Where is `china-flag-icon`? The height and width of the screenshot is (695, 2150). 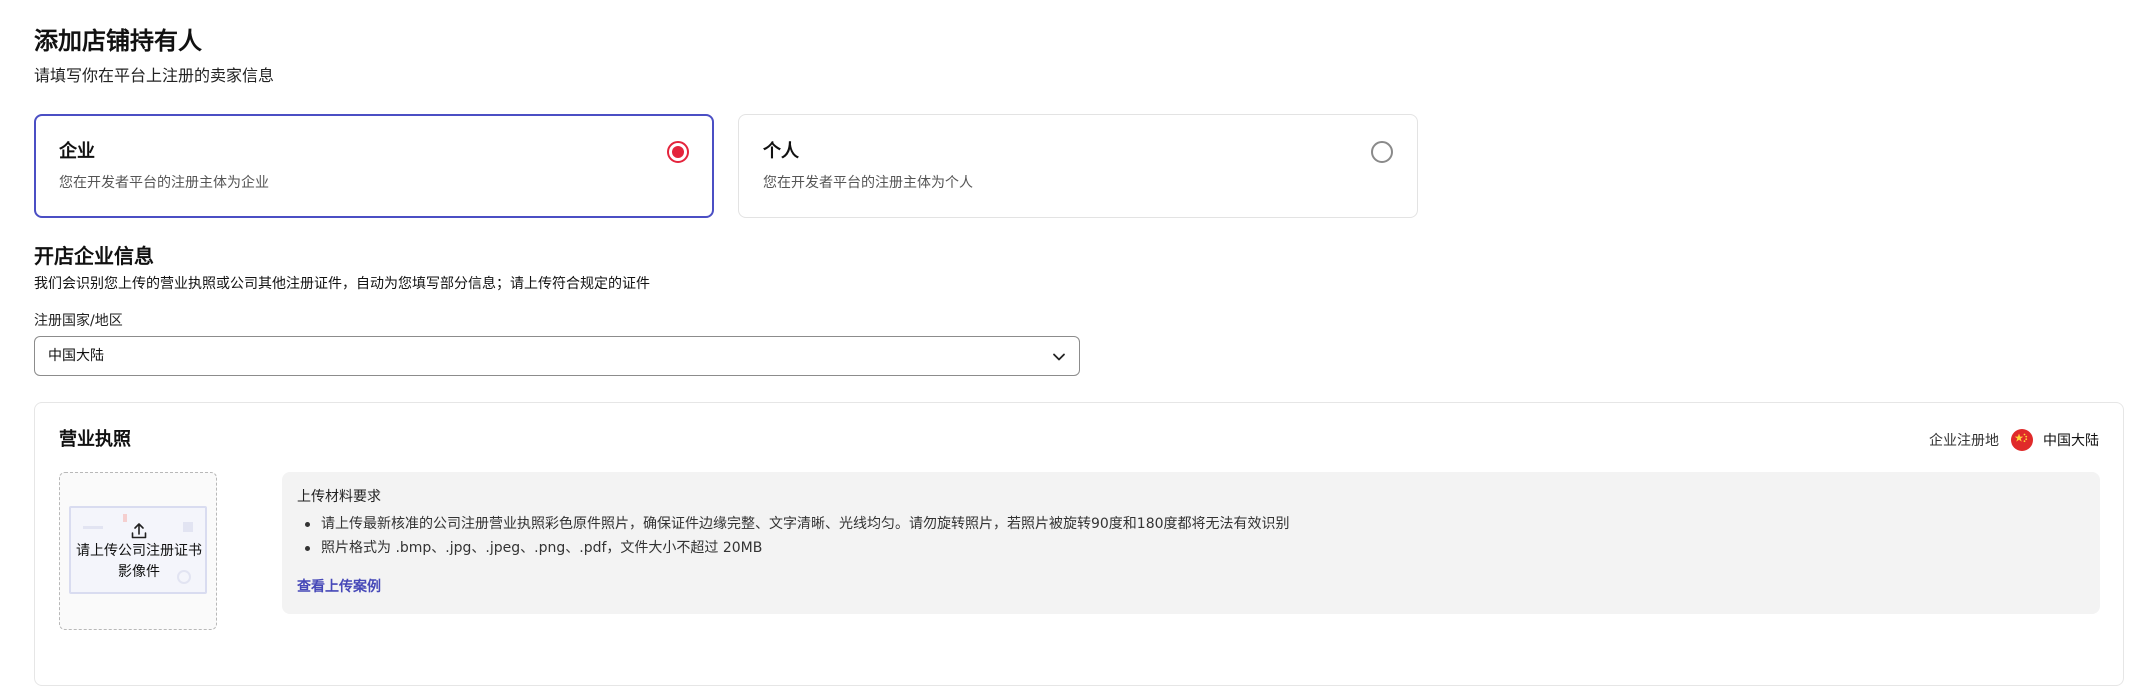 china-flag-icon is located at coordinates (2022, 440).